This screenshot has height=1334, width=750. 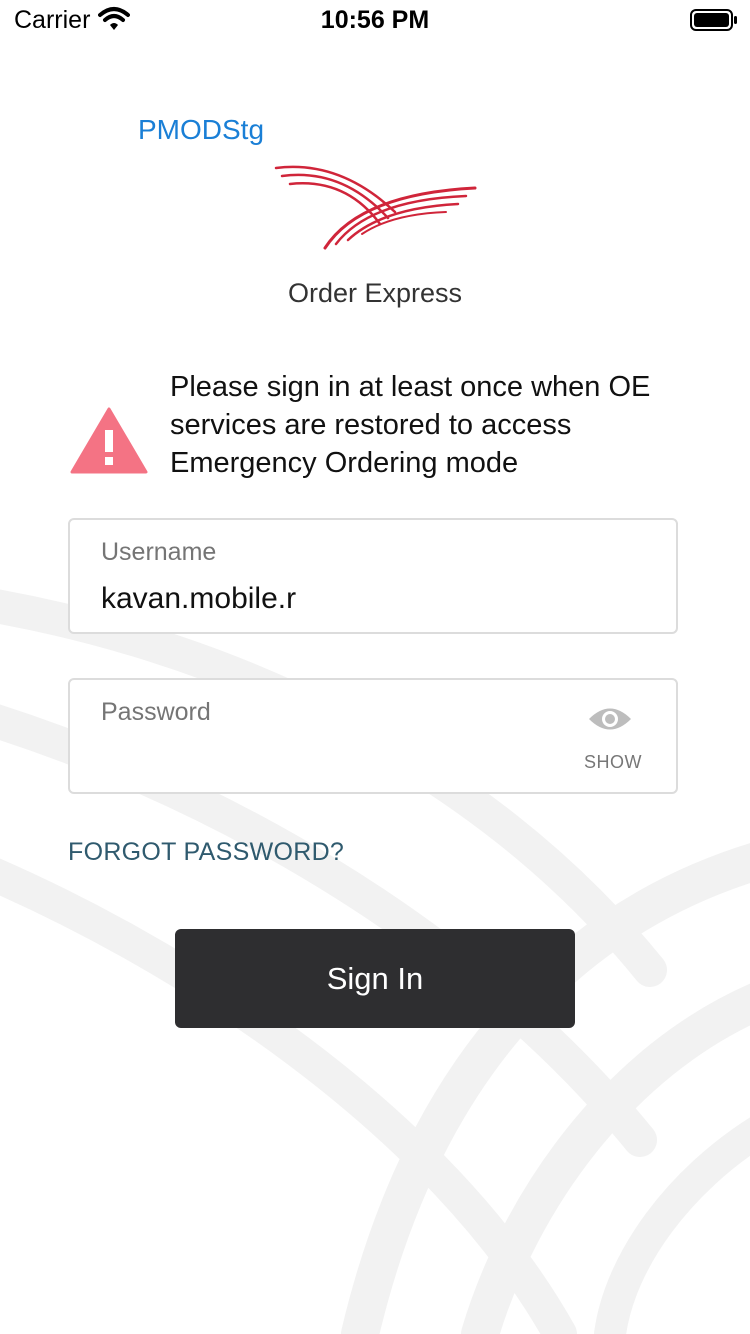 I want to click on environment-label: PMODStg, so click(x=201, y=129).